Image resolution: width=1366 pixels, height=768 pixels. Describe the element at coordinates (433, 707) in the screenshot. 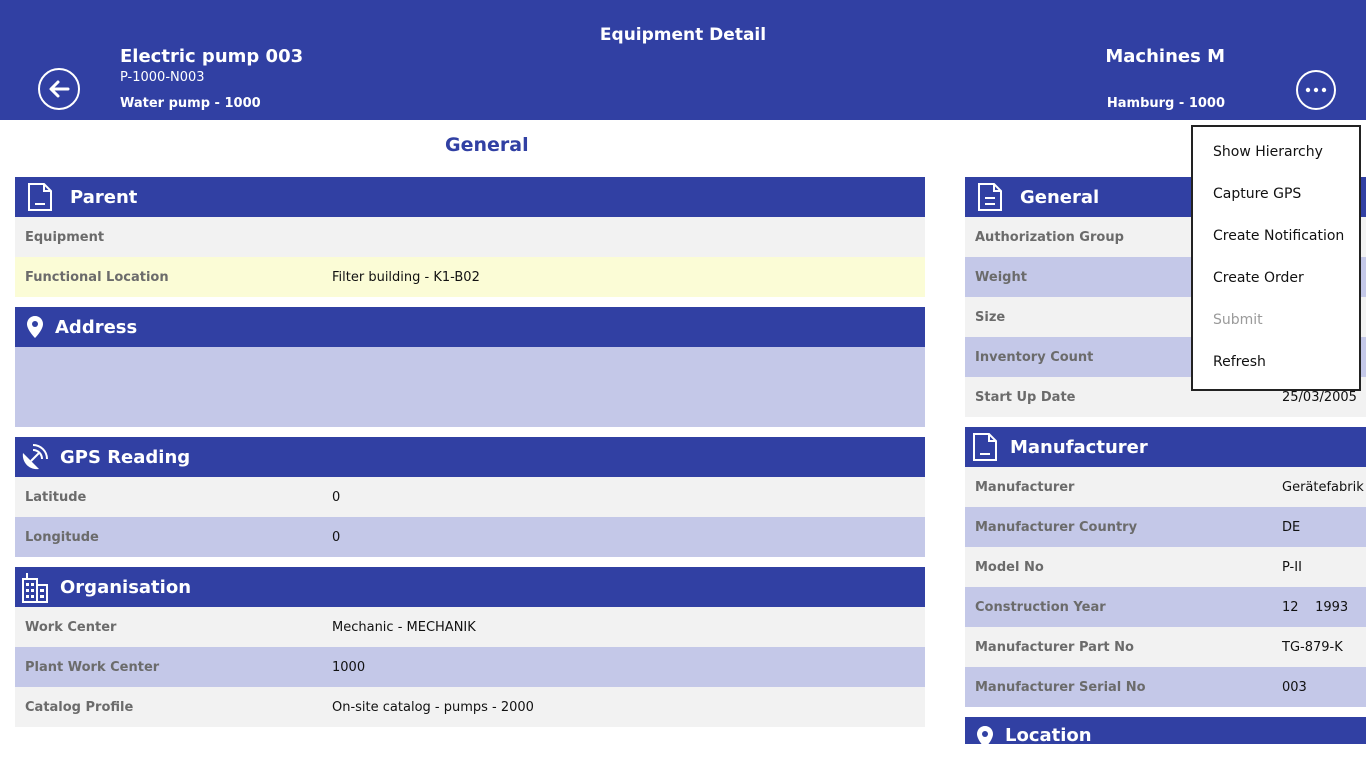

I see `field-value: On-site catalog - pumps - 2000` at that location.